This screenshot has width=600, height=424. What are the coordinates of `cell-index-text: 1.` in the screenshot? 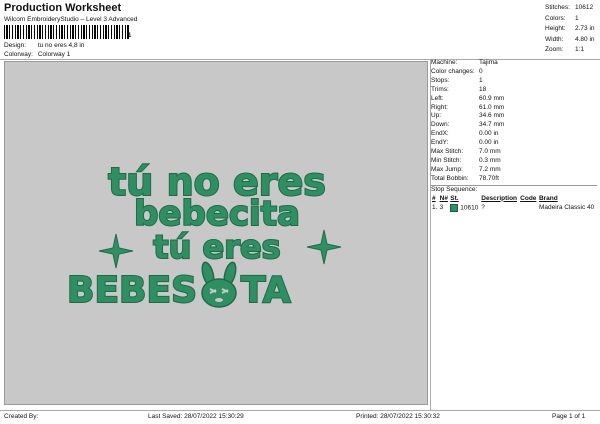 It's located at (435, 207).